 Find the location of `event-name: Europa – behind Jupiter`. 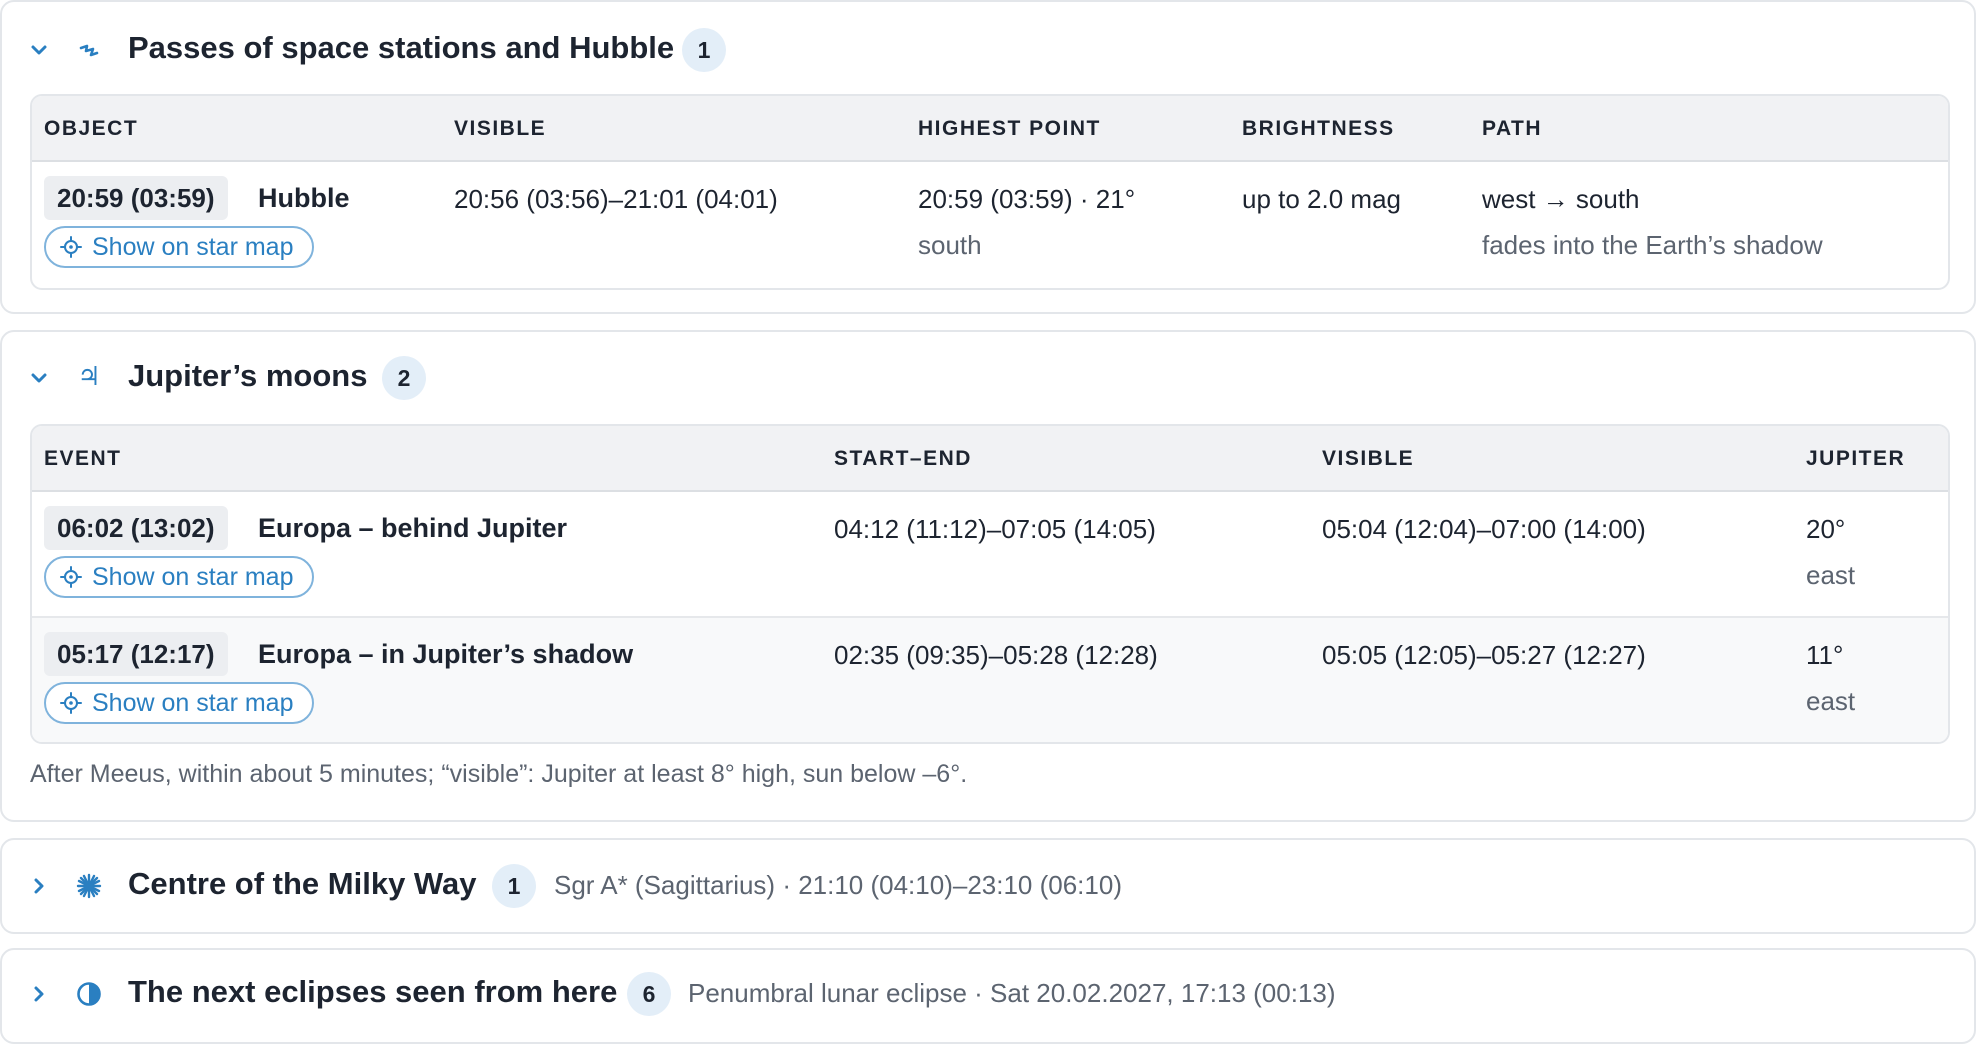

event-name: Europa – behind Jupiter is located at coordinates (413, 528).